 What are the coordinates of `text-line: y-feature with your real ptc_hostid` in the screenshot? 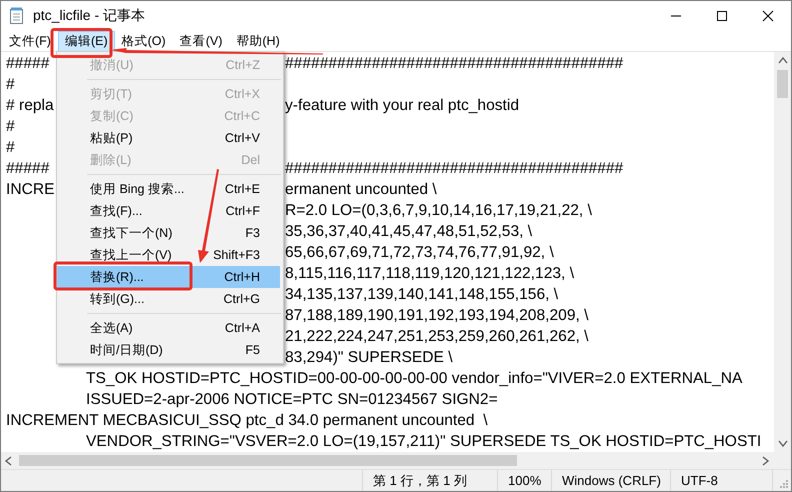 It's located at (402, 106).